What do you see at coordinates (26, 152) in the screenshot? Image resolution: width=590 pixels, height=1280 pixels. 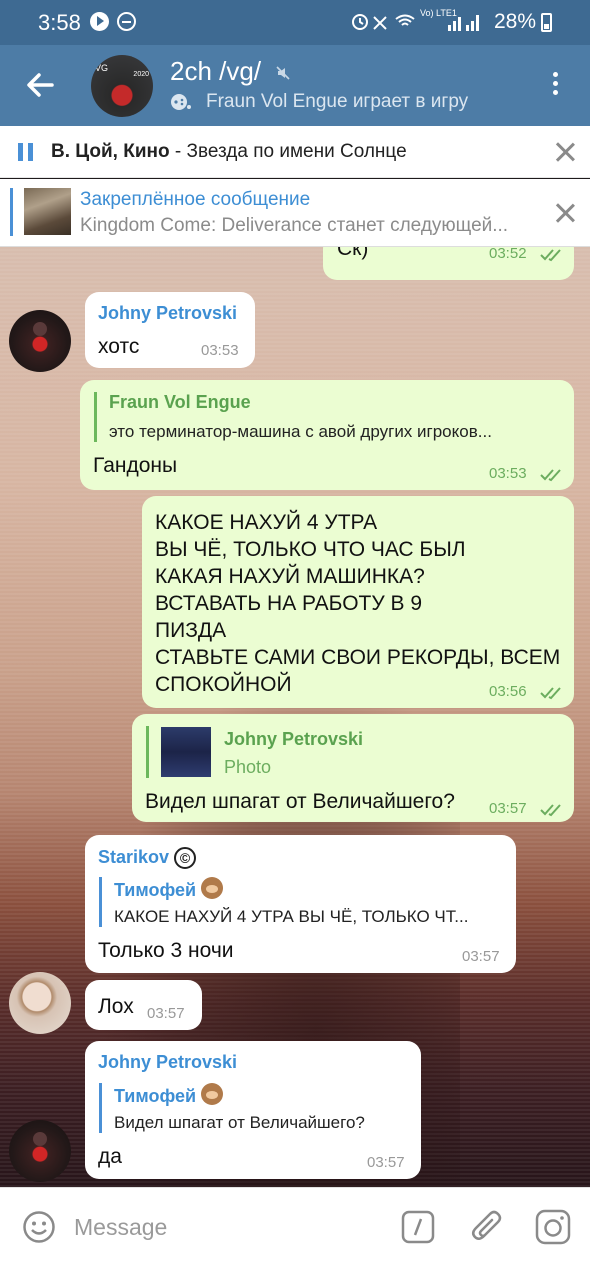 I see `pause-icon` at bounding box center [26, 152].